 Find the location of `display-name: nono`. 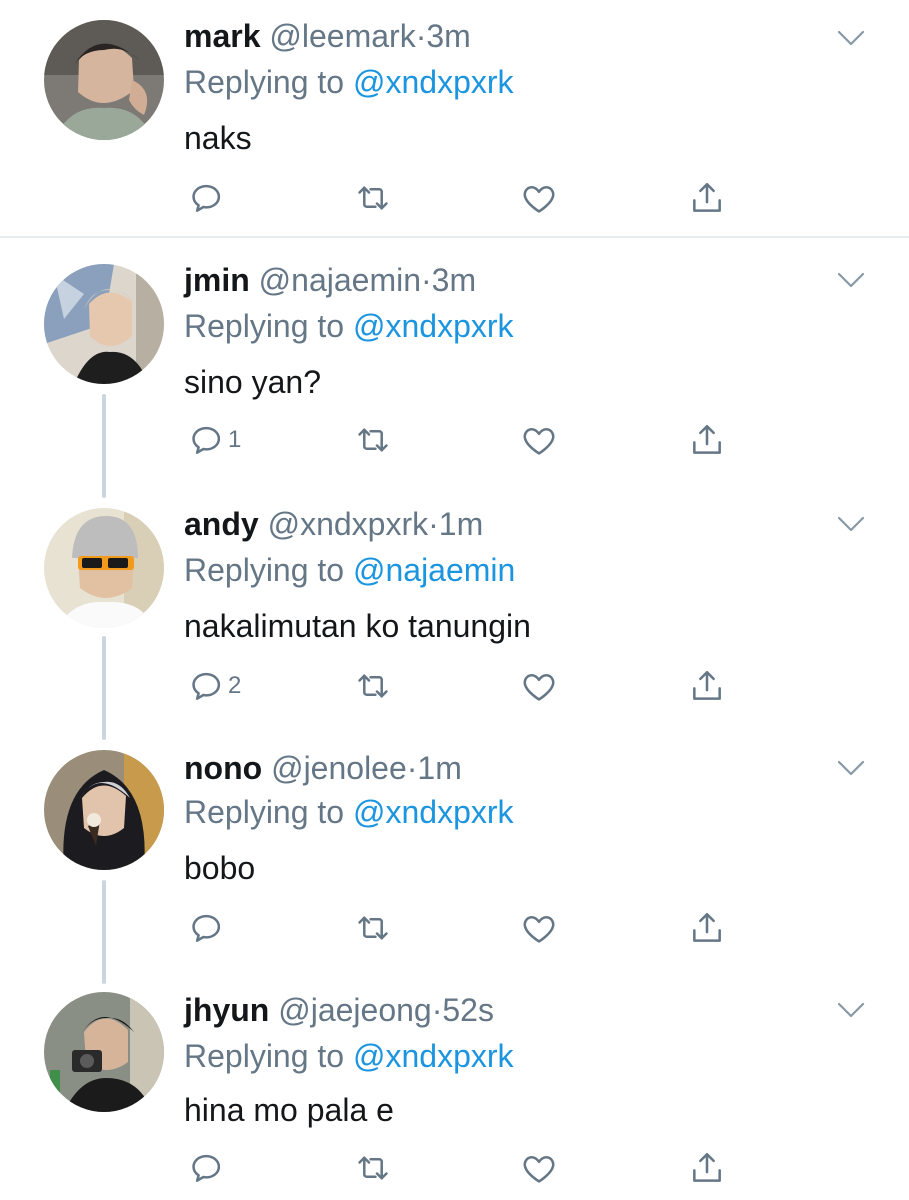

display-name: nono is located at coordinates (223, 768).